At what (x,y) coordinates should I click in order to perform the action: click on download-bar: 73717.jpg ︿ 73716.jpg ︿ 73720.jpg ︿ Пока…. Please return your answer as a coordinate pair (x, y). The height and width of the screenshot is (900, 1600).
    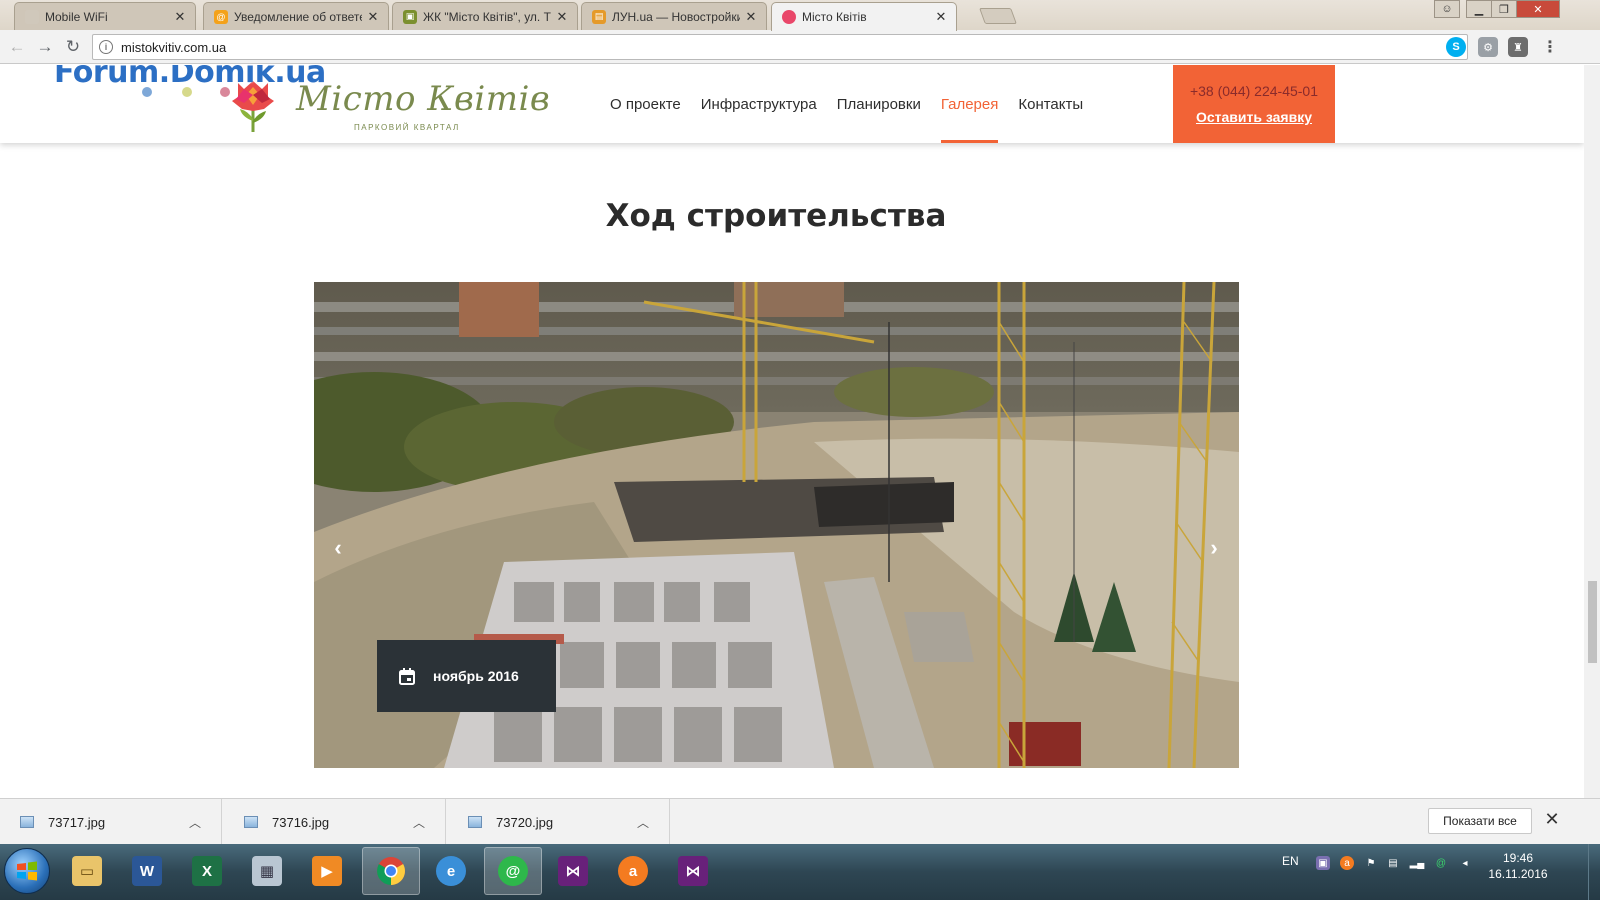
    Looking at the image, I should click on (800, 821).